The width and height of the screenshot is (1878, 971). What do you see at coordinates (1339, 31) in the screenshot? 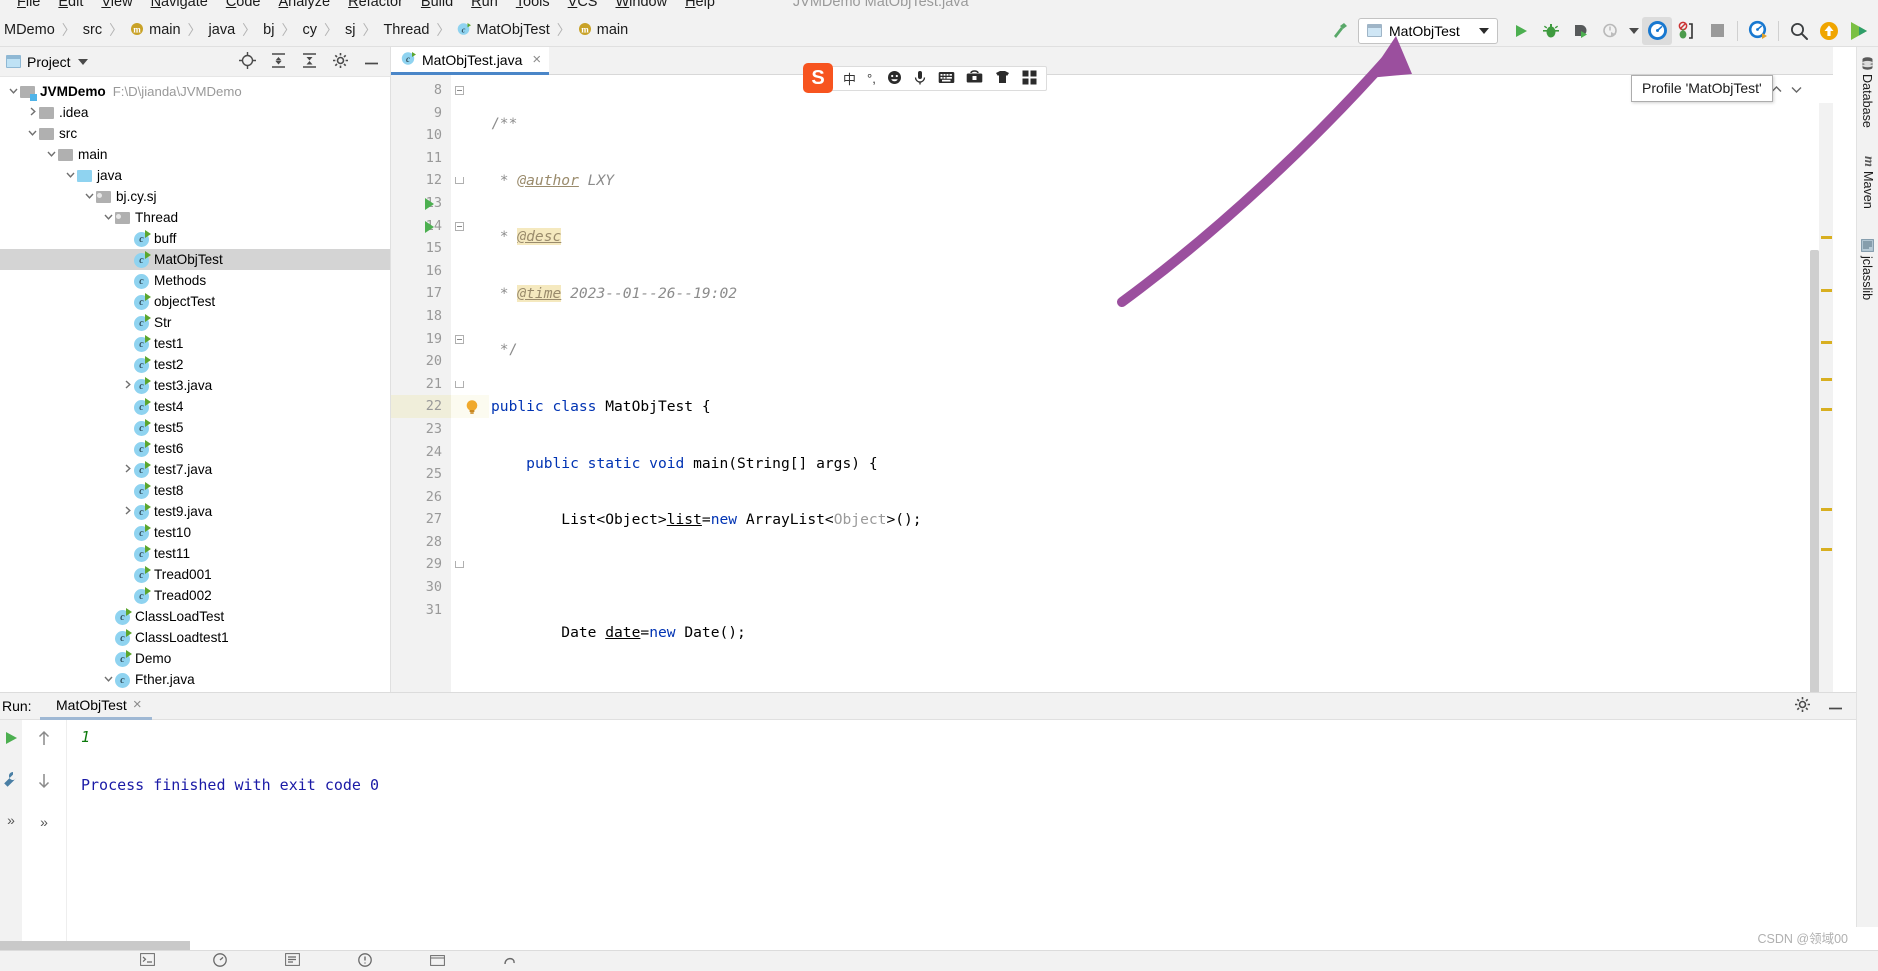
I see `build-hammer-icon` at bounding box center [1339, 31].